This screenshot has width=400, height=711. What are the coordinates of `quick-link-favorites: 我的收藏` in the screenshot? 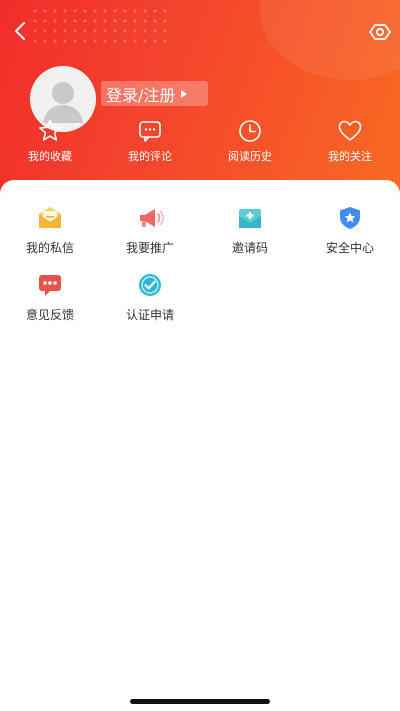 It's located at (50, 141).